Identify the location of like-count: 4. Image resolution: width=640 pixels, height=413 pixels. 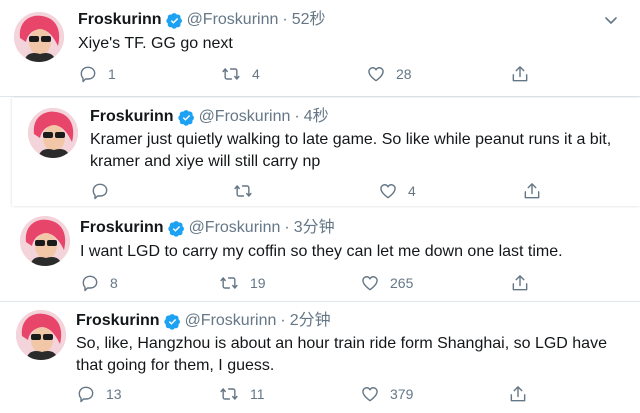
(412, 191).